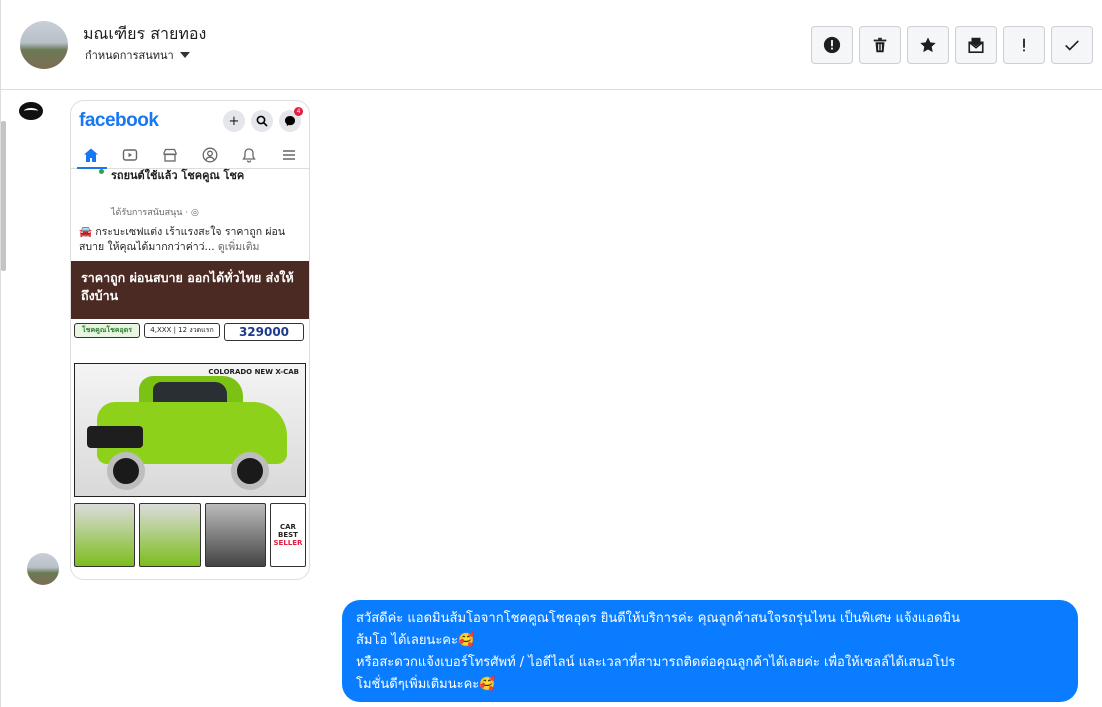 This screenshot has height=707, width=1102. I want to click on rear-wheel, so click(250, 471).